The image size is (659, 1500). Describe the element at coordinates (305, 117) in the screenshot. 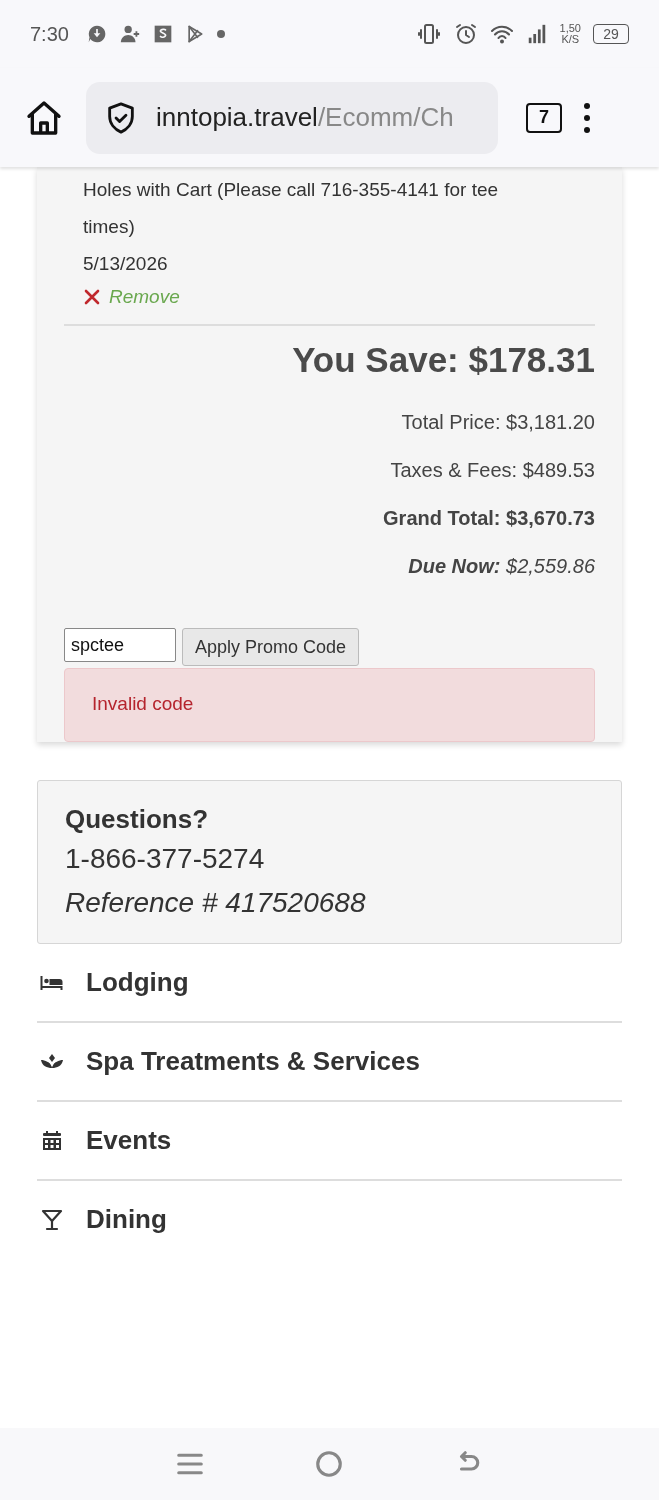

I see `url-text: inntopia.travel/Ecomm/Ch` at that location.